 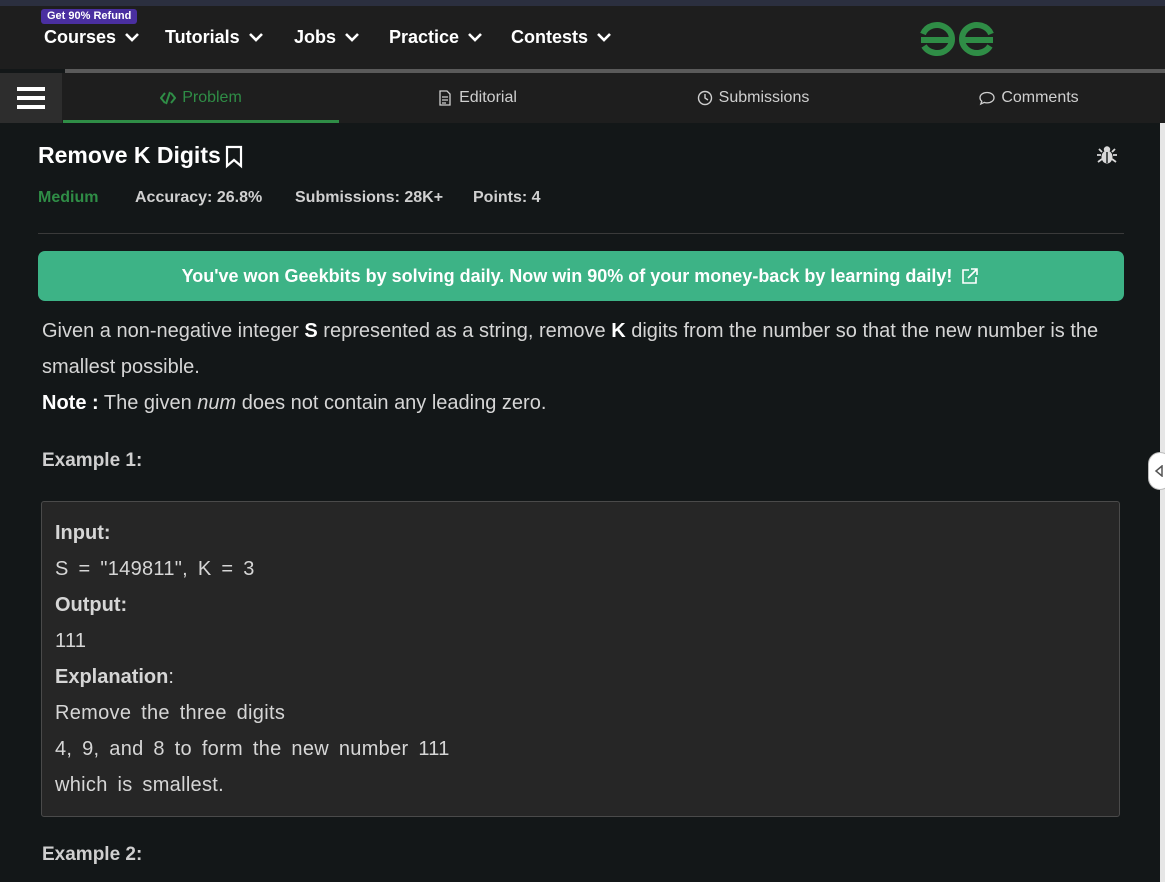 What do you see at coordinates (91, 605) in the screenshot?
I see `example-output-label: Output:` at bounding box center [91, 605].